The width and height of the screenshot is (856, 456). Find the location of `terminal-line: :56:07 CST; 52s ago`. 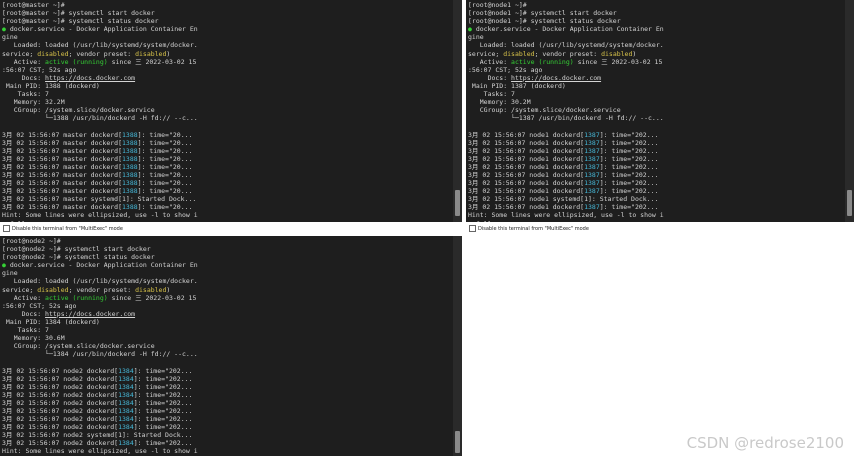

terminal-line: :56:07 CST; 52s ago is located at coordinates (226, 70).